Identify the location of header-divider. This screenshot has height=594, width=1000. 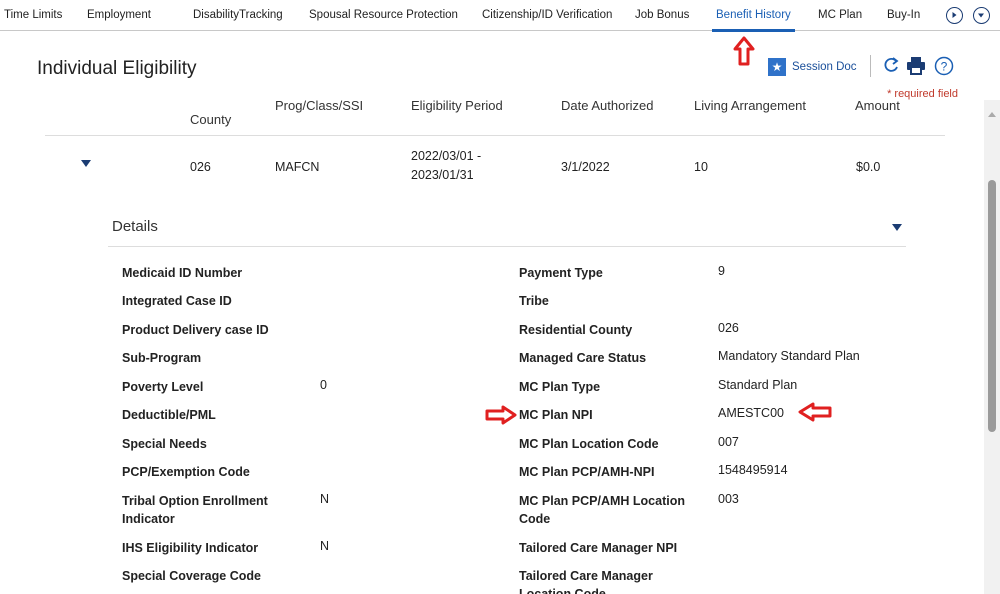
(870, 66).